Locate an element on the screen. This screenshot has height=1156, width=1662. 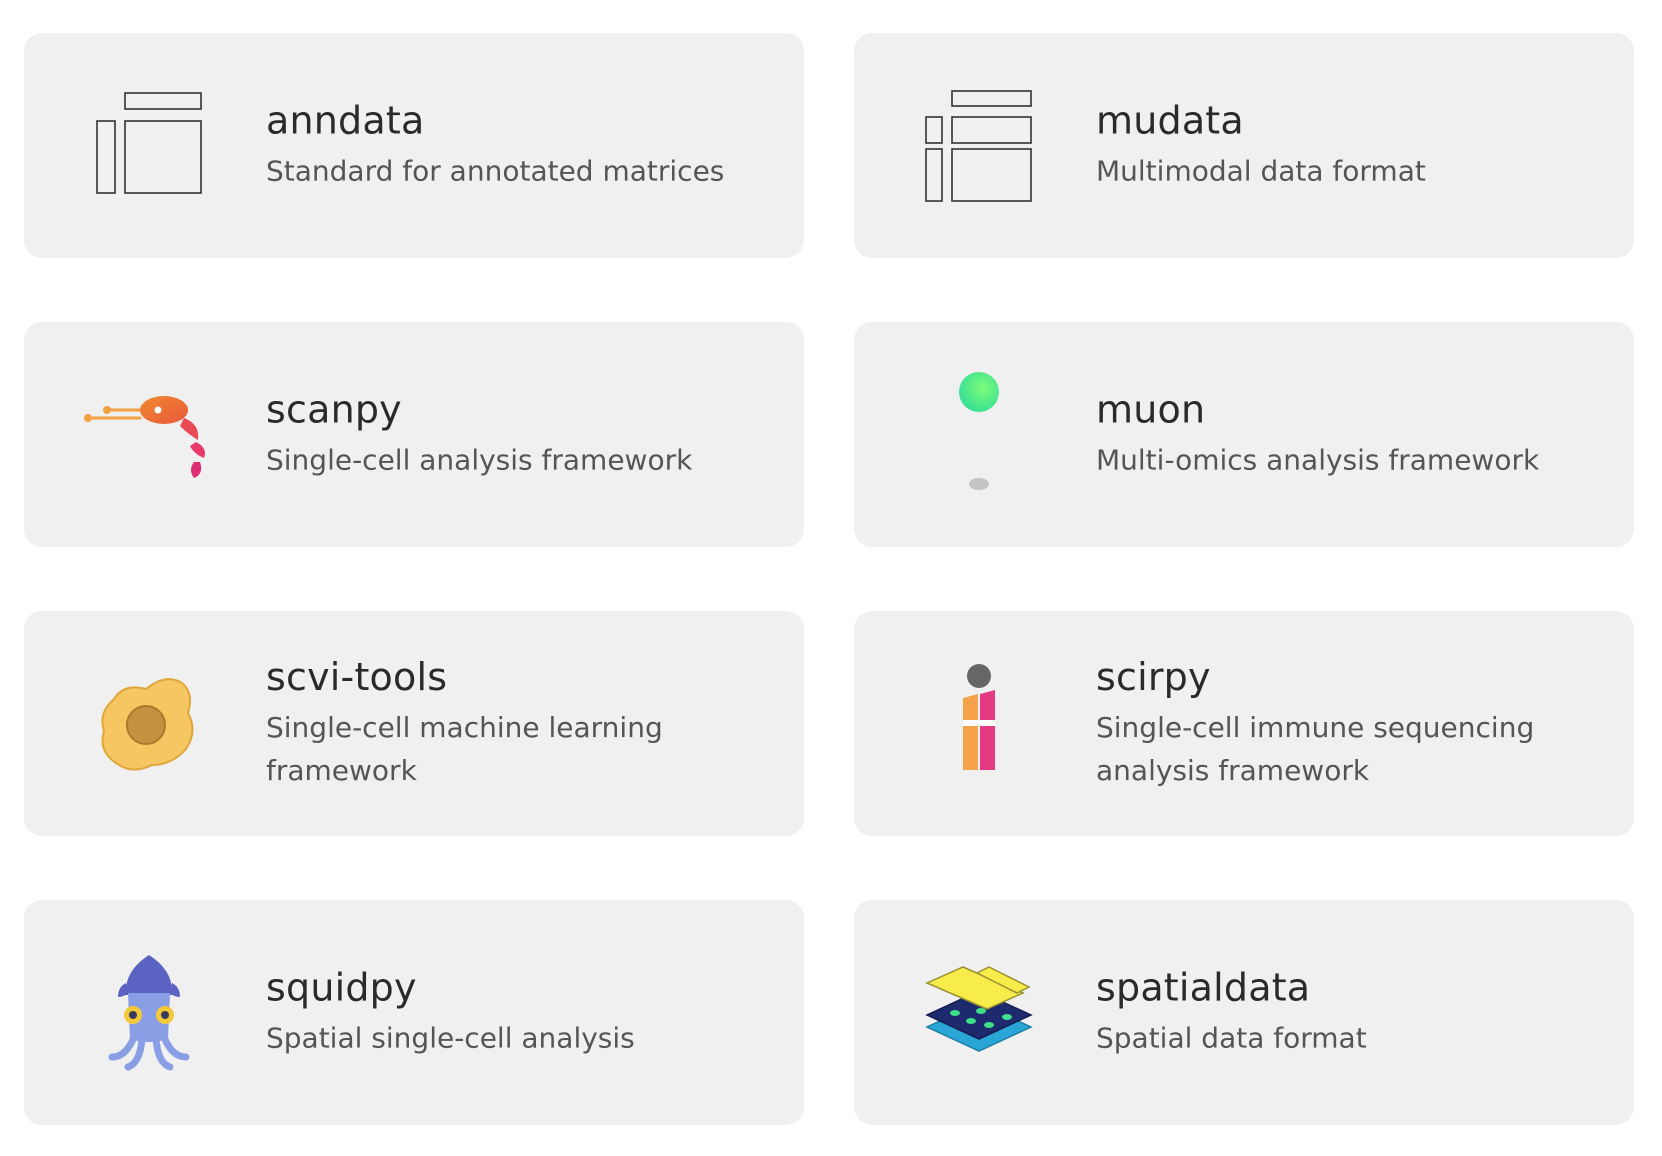
card-title: mudata is located at coordinates (1170, 120).